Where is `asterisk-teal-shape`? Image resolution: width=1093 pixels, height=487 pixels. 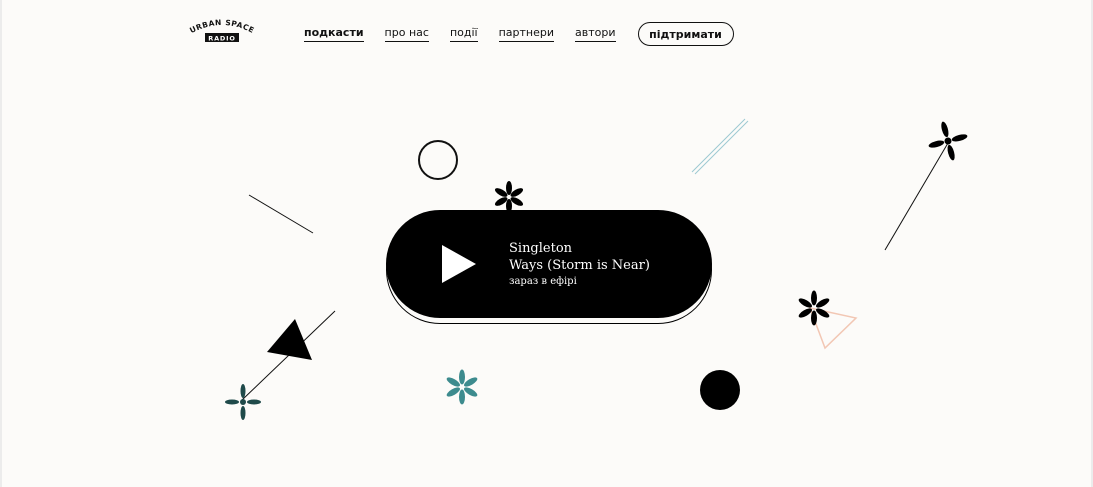 asterisk-teal-shape is located at coordinates (462, 387).